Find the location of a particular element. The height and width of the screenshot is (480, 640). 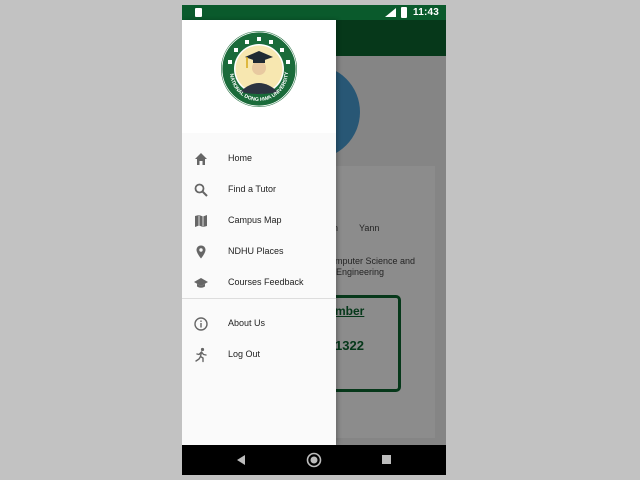

menu-item-label: About Us is located at coordinates (247, 323).